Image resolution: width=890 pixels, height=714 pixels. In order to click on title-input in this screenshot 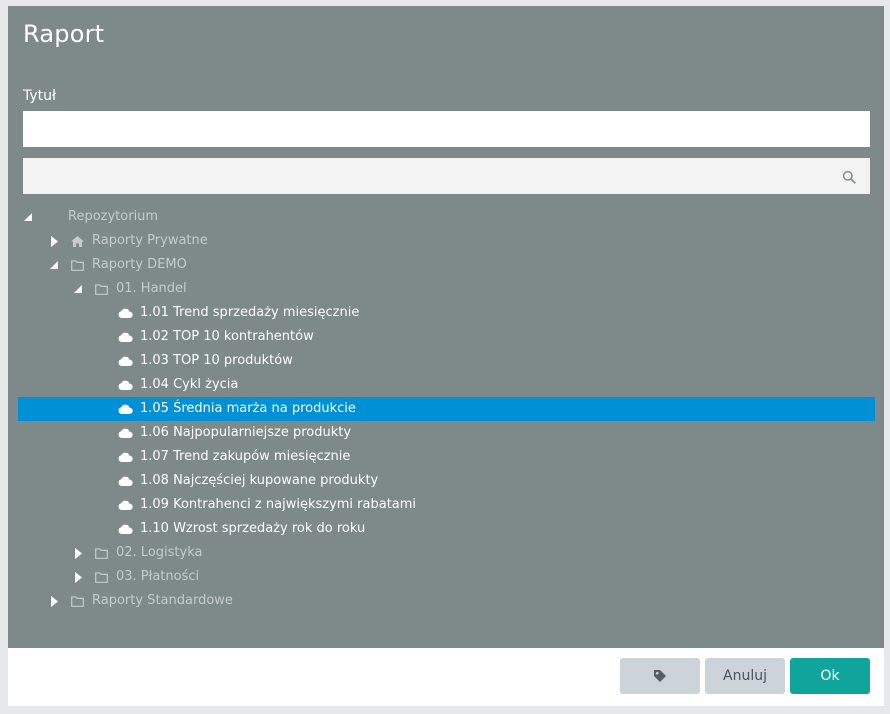, I will do `click(446, 129)`.